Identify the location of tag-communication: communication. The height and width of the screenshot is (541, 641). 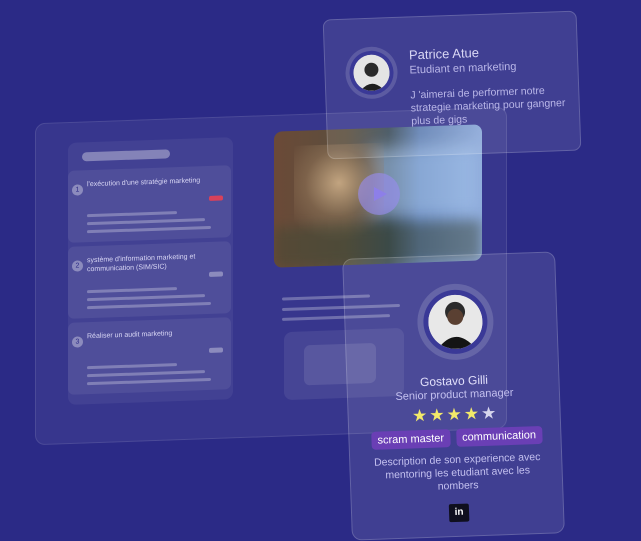
(499, 436).